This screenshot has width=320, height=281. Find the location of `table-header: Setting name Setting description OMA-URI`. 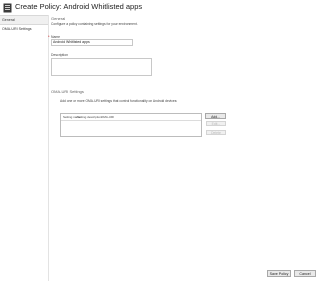

table-header: Setting name Setting description OMA-URI is located at coordinates (131, 117).